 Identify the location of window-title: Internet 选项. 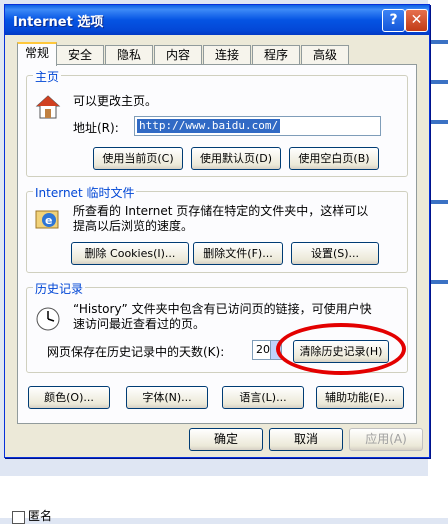
(58, 22).